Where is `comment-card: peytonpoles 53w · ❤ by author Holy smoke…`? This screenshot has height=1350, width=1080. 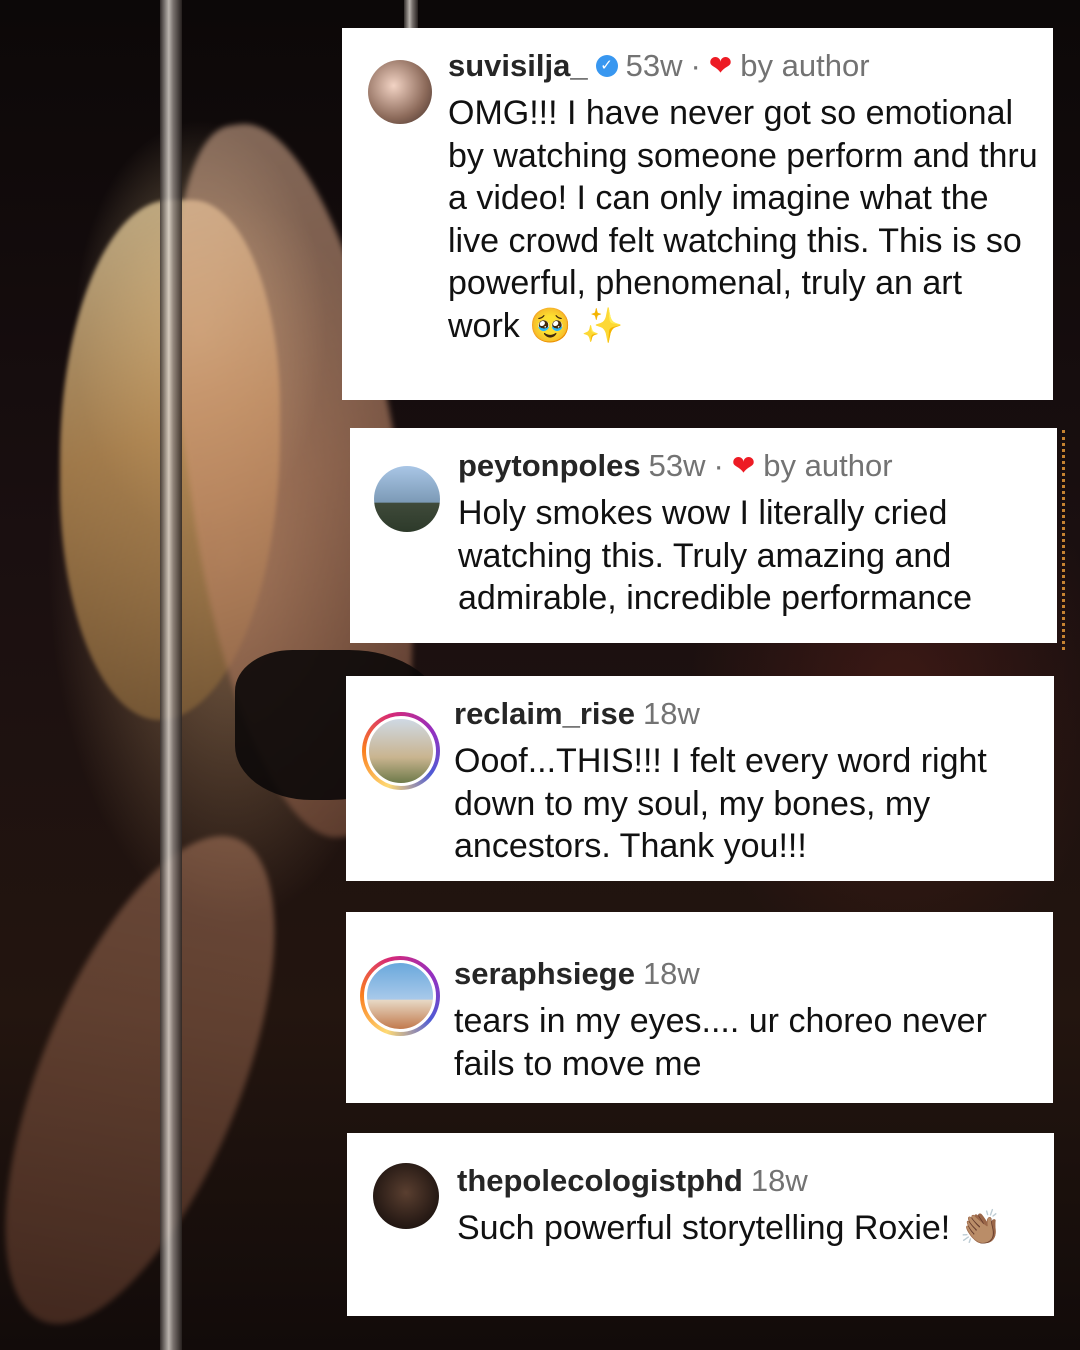
comment-card: peytonpoles 53w · ❤ by author Holy smoke… is located at coordinates (703, 535).